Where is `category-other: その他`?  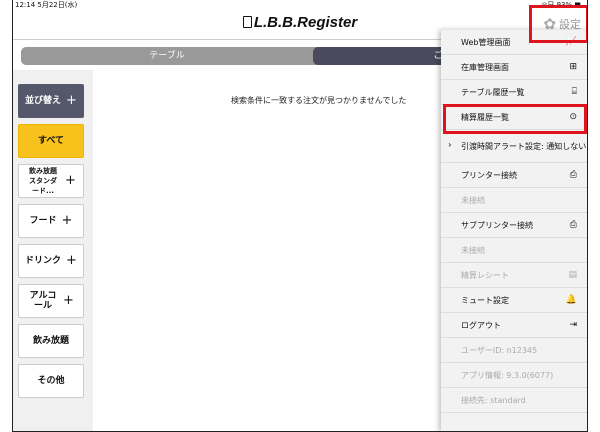
category-other: その他 is located at coordinates (51, 381).